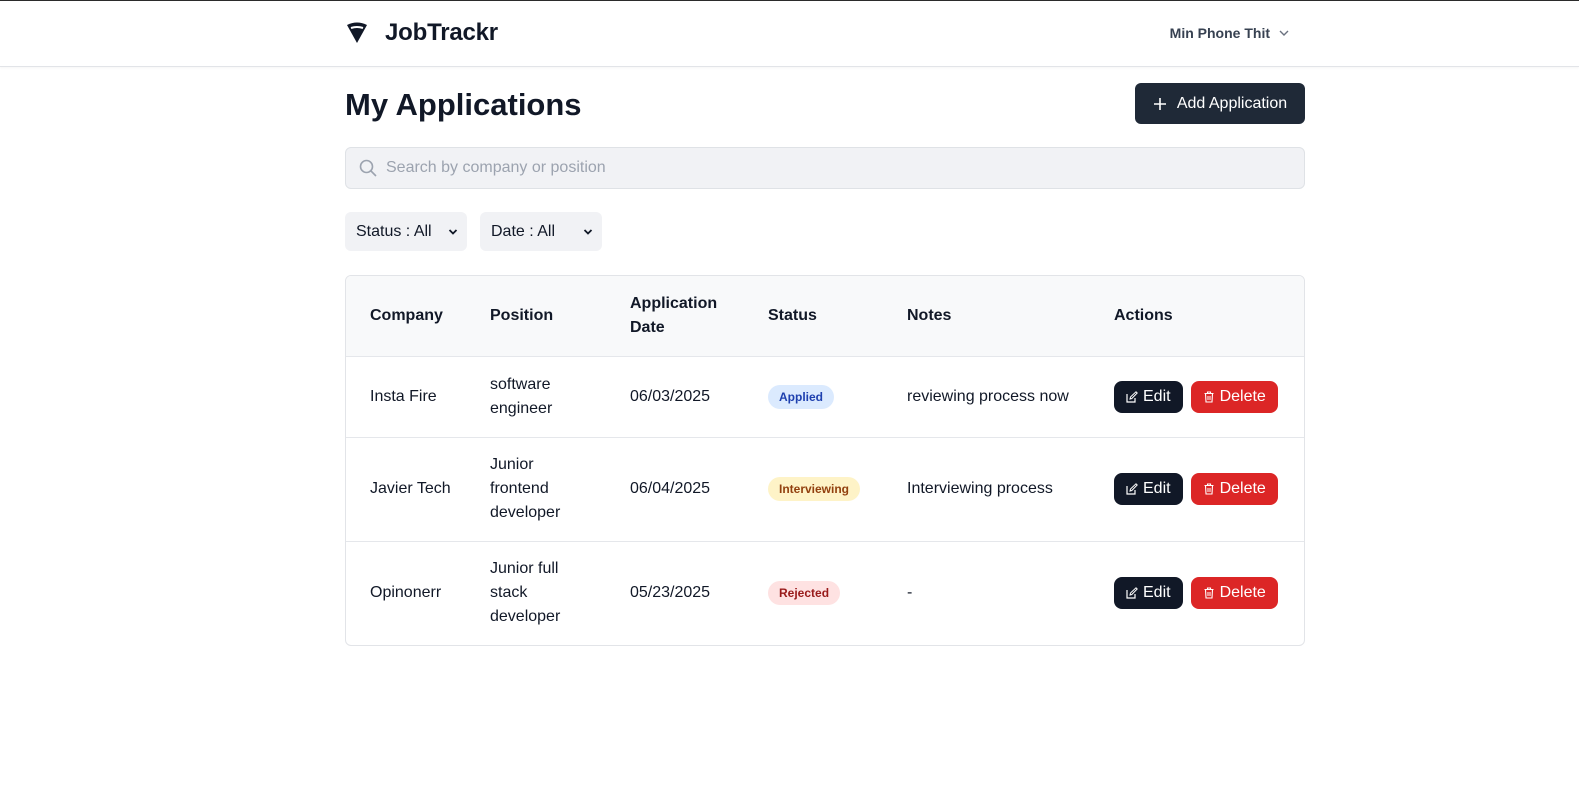  I want to click on search-input, so click(826, 168).